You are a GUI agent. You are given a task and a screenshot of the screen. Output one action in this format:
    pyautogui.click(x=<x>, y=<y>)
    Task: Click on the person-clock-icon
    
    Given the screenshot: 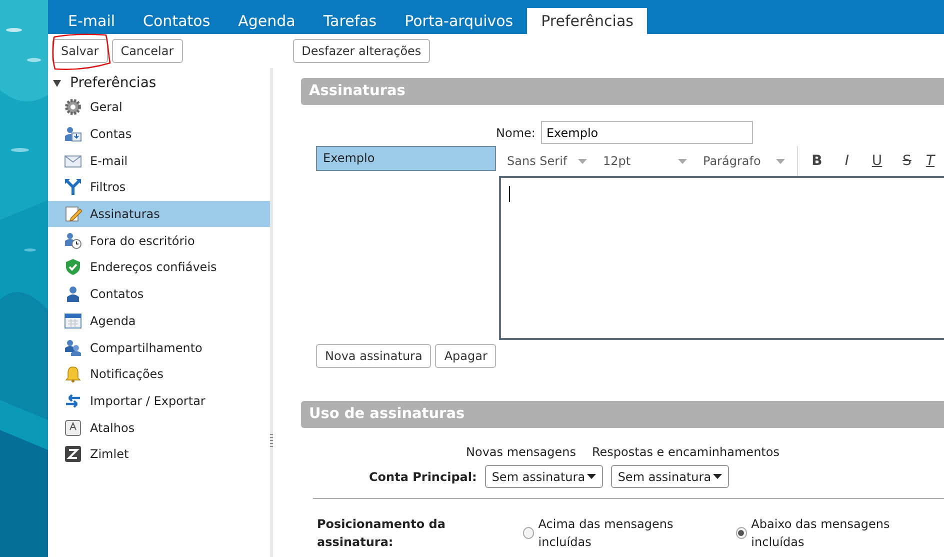 What is the action you would take?
    pyautogui.click(x=73, y=241)
    